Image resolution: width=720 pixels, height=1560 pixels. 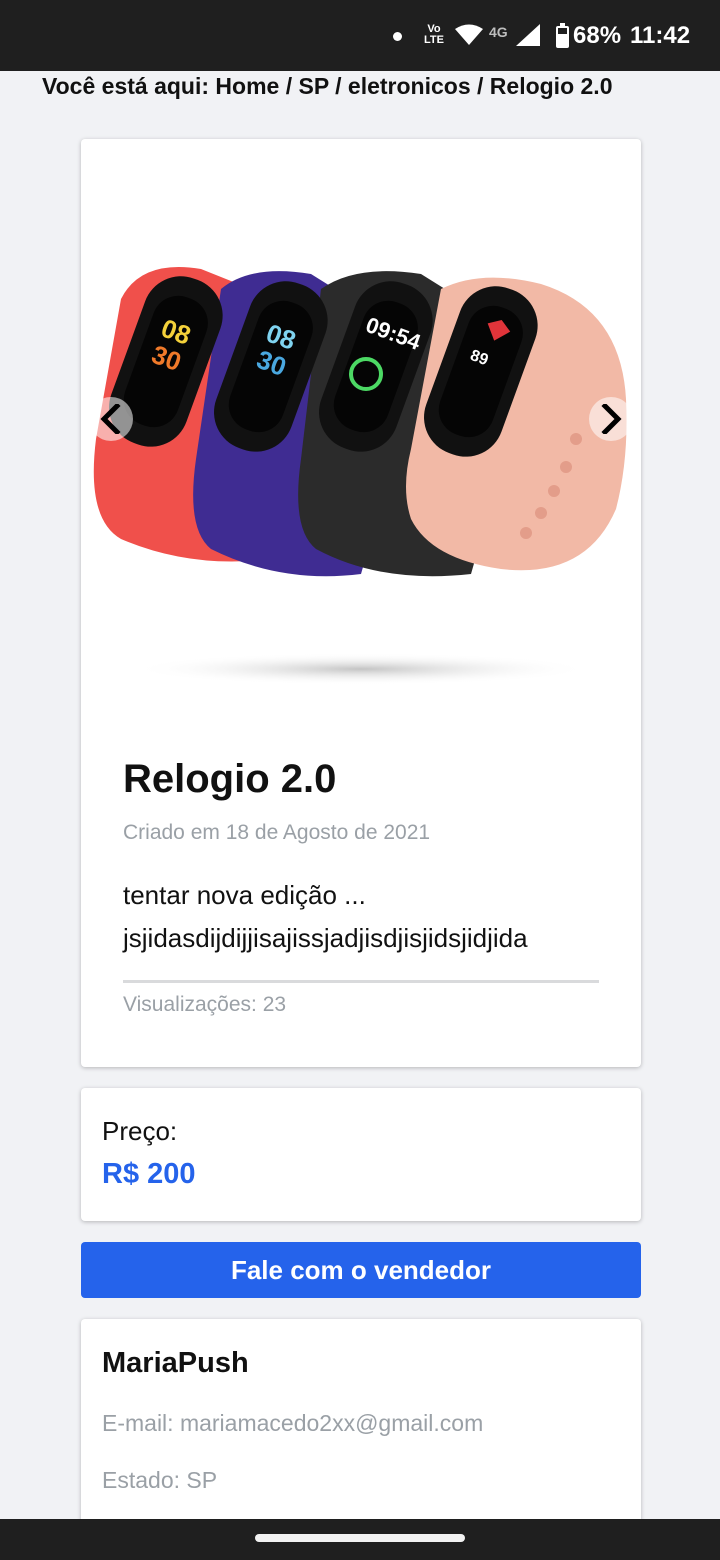 I want to click on home-indicator, so click(x=360, y=1538).